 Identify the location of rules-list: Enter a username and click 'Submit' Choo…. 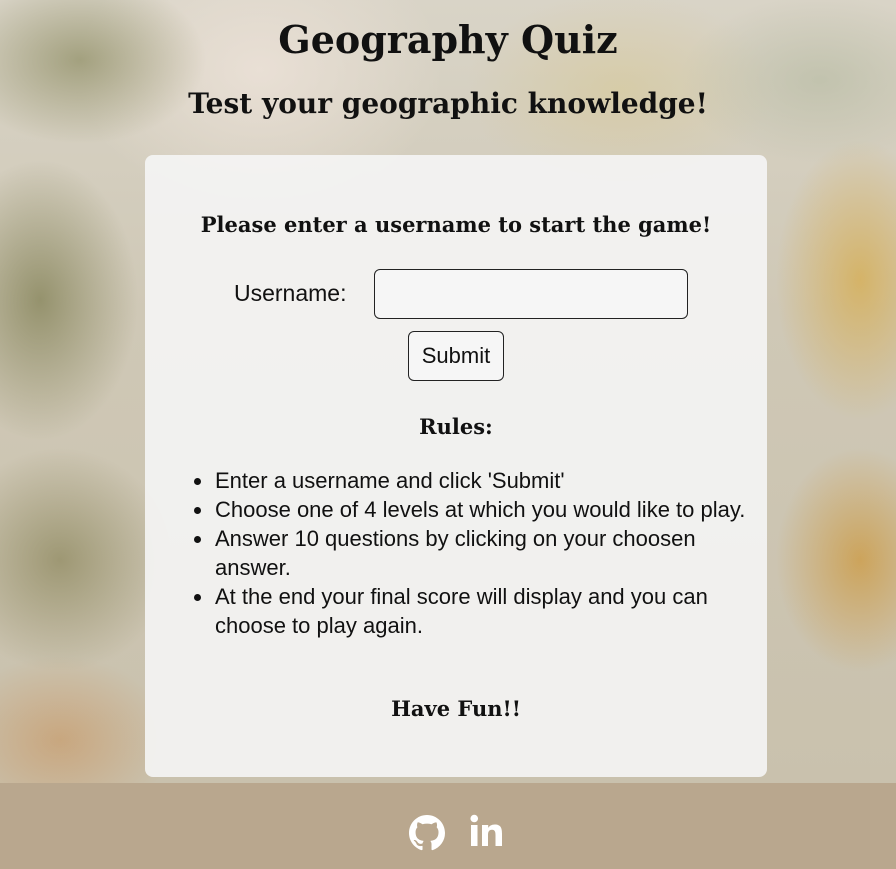
(474, 553).